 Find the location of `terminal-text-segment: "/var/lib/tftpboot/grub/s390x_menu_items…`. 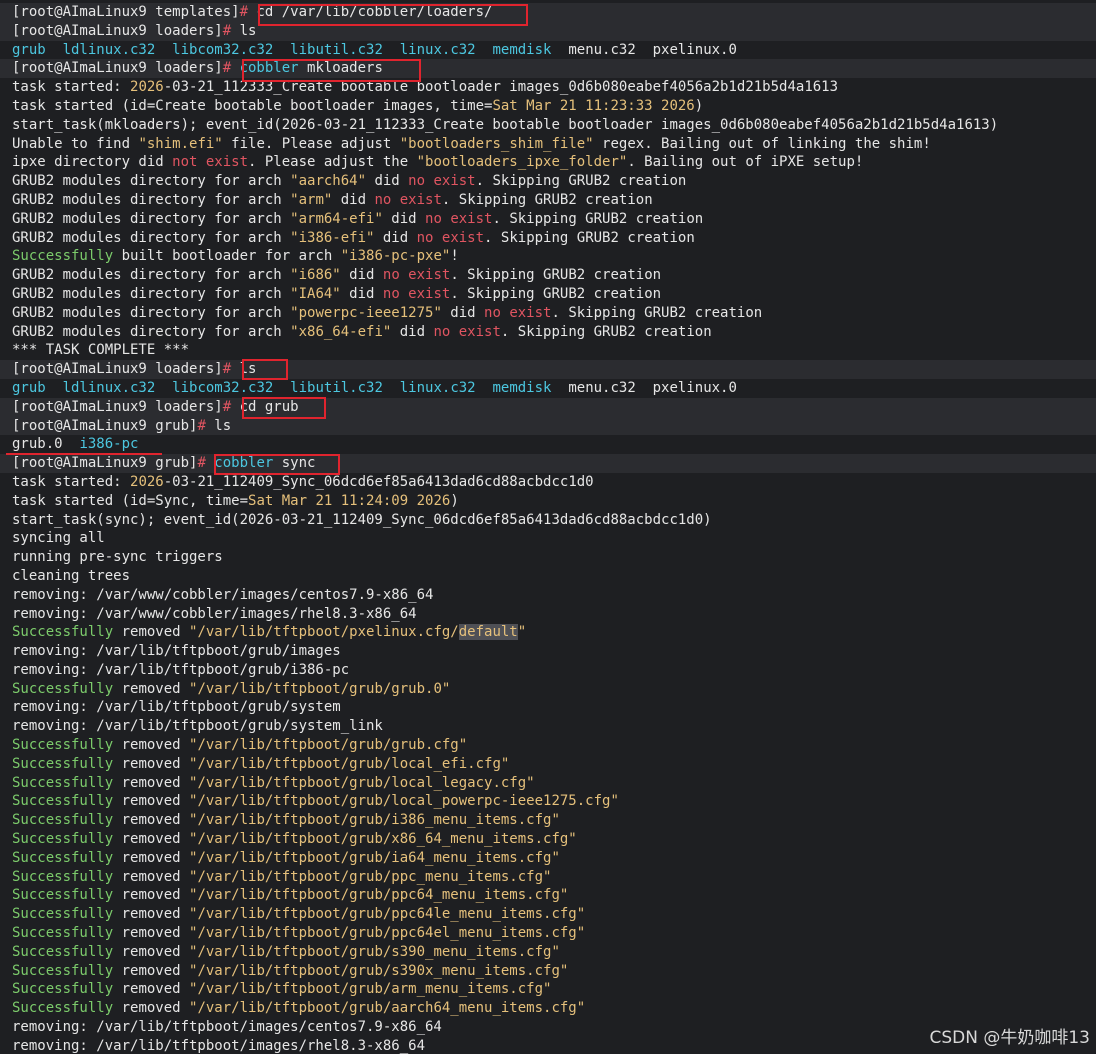

terminal-text-segment: "/var/lib/tftpboot/grub/s390x_menu_items… is located at coordinates (379, 970).